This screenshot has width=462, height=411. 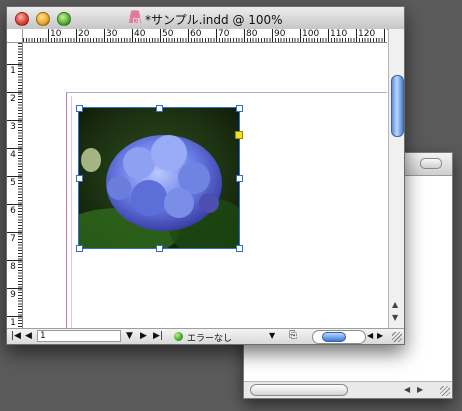 What do you see at coordinates (224, 34) in the screenshot?
I see `ruler-label: 70` at bounding box center [224, 34].